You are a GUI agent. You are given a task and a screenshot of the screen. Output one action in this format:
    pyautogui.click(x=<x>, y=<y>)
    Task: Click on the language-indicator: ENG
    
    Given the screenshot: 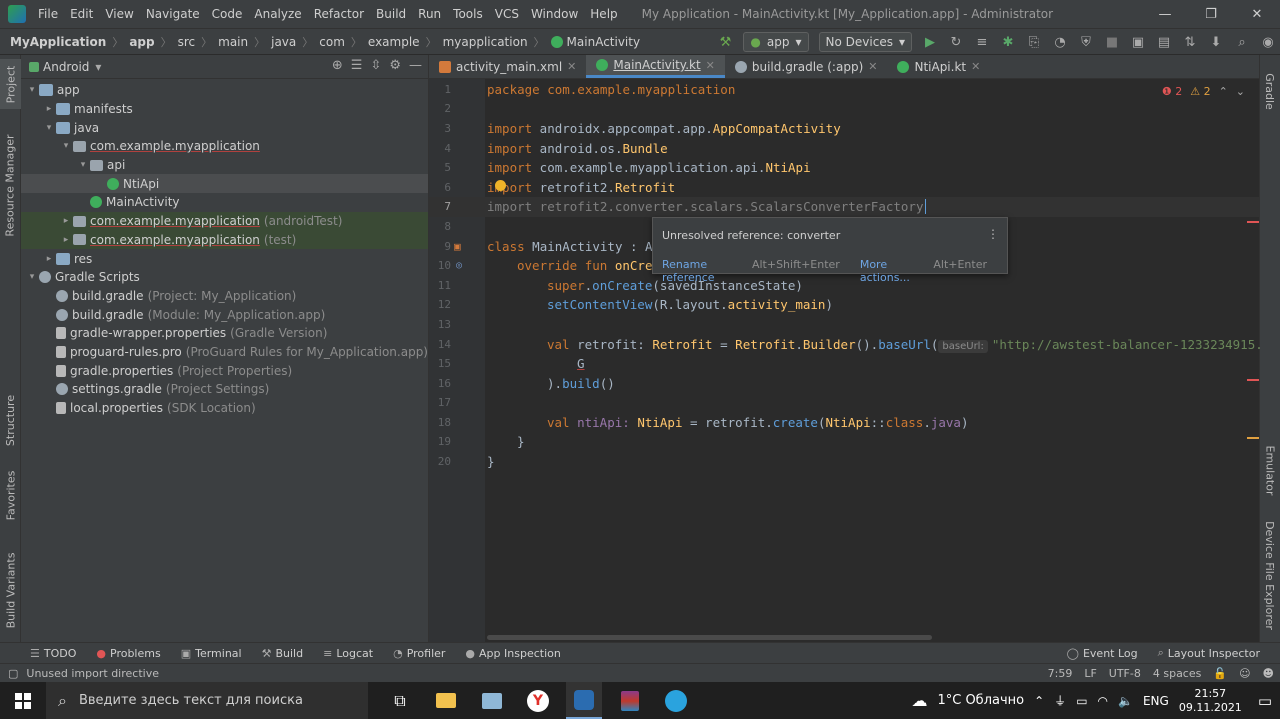 What is the action you would take?
    pyautogui.click(x=1156, y=701)
    